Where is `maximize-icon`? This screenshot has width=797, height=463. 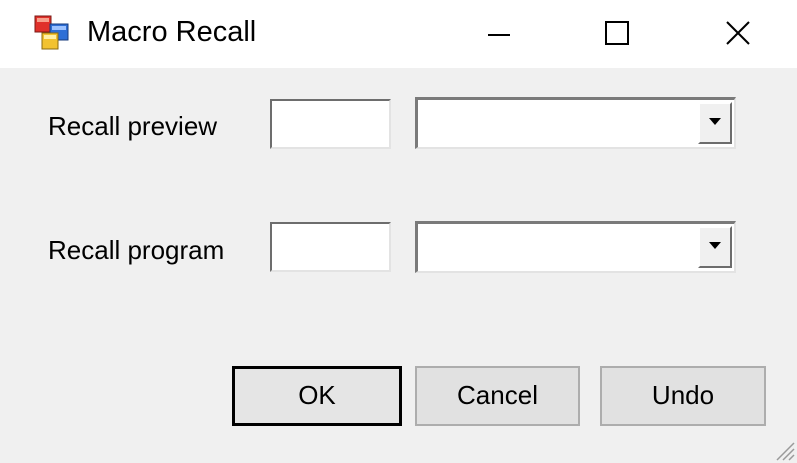 maximize-icon is located at coordinates (617, 33).